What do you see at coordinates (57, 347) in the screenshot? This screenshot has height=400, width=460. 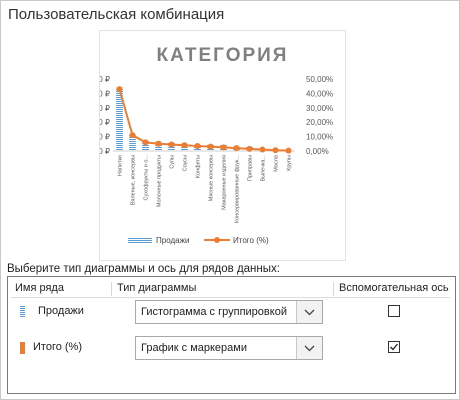 I see `series-name-total: Итого (%)` at bounding box center [57, 347].